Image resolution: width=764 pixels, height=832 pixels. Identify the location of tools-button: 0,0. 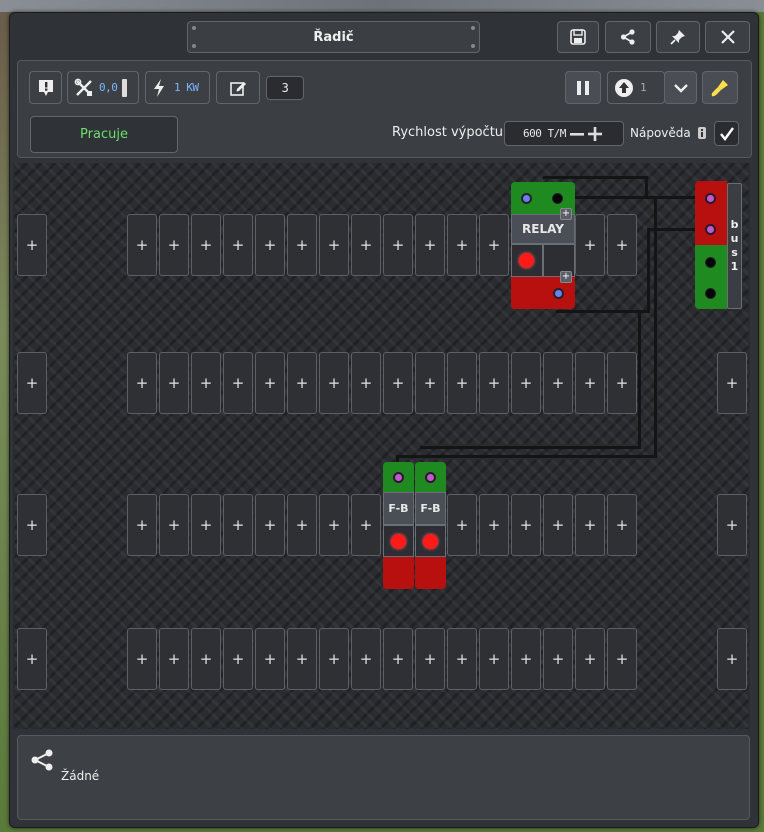
(103, 87).